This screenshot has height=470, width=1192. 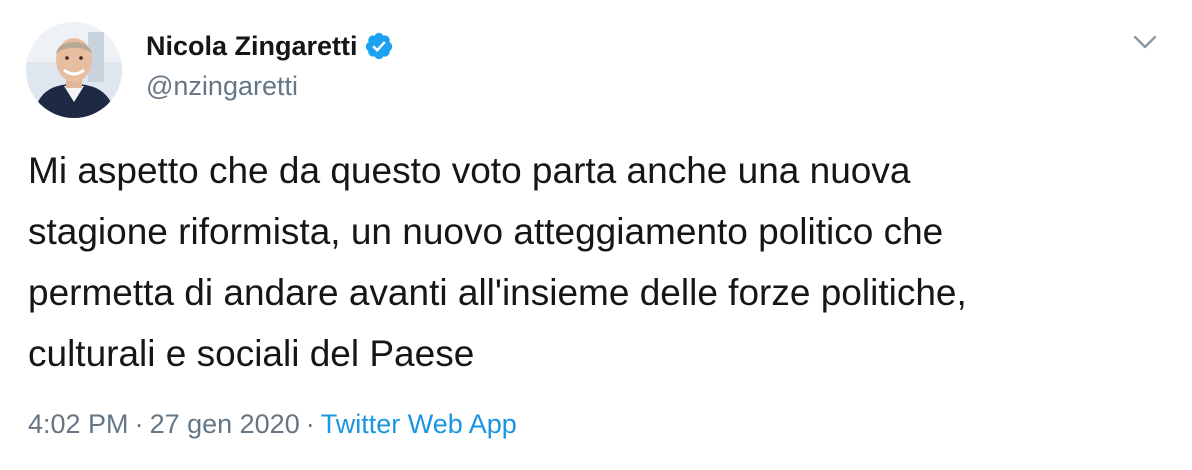 I want to click on name-row: Nicola Zingaretti, so click(x=270, y=46).